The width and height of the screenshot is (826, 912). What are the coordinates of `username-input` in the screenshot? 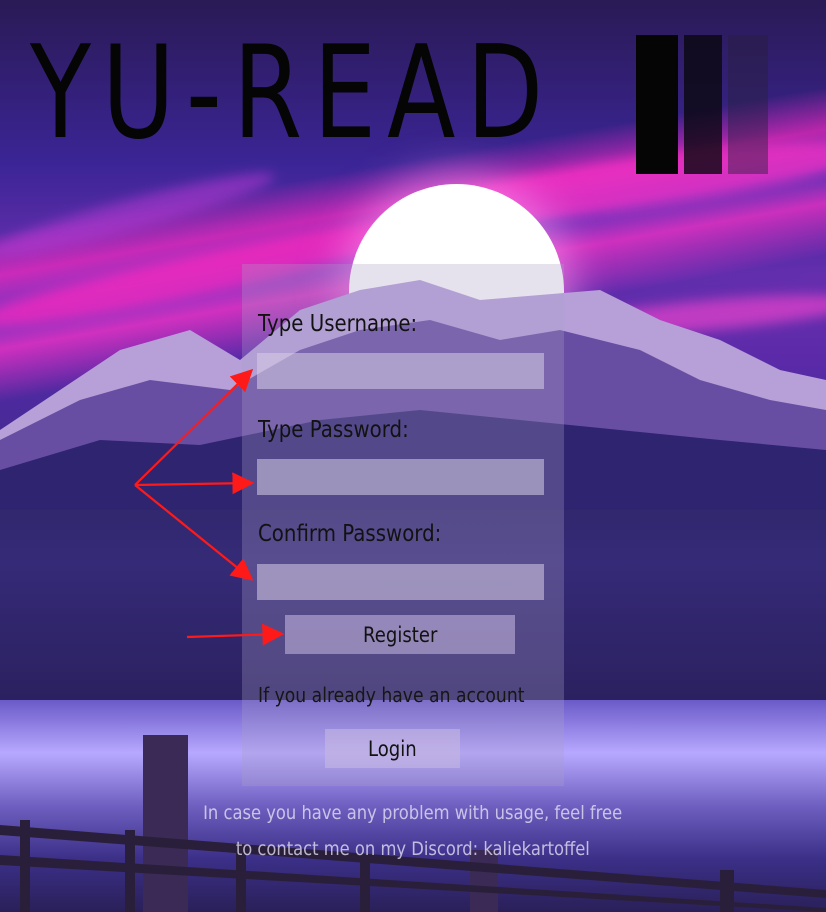 It's located at (400, 371).